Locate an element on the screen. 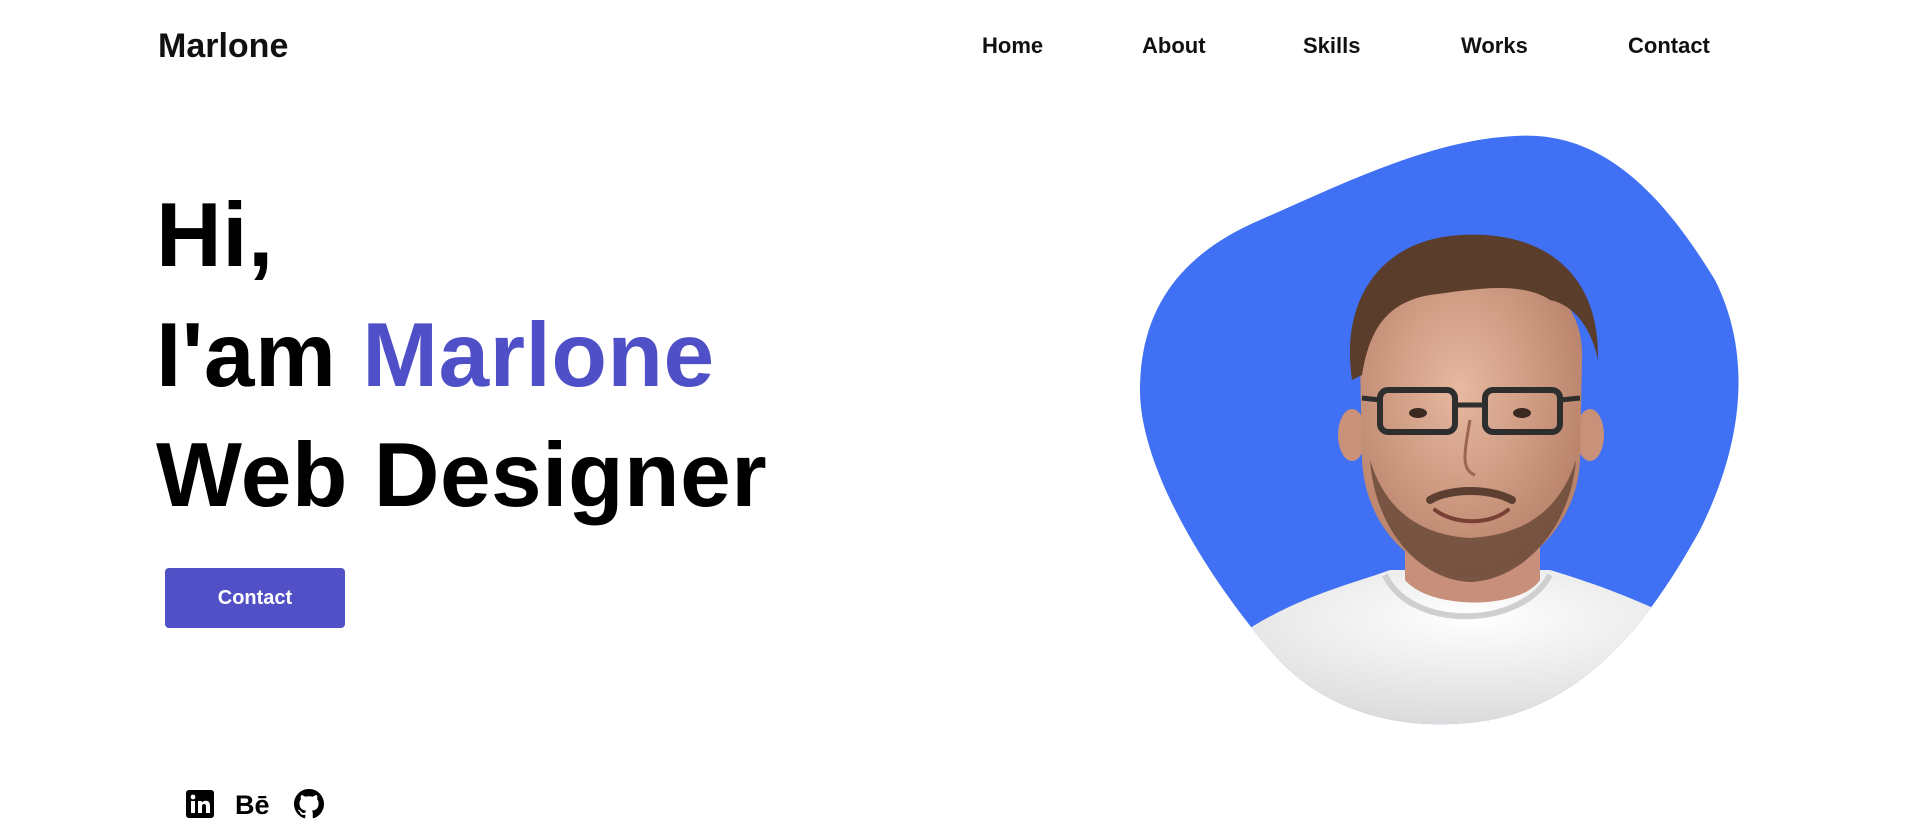 The width and height of the screenshot is (1919, 840). hero-greeting: Hi, is located at coordinates (215, 235).